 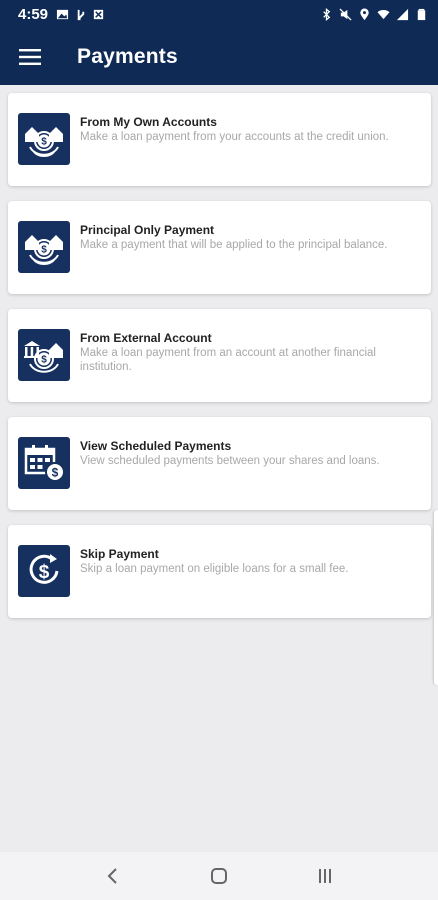 I want to click on calendar-dollar-icon: $, so click(x=44, y=463).